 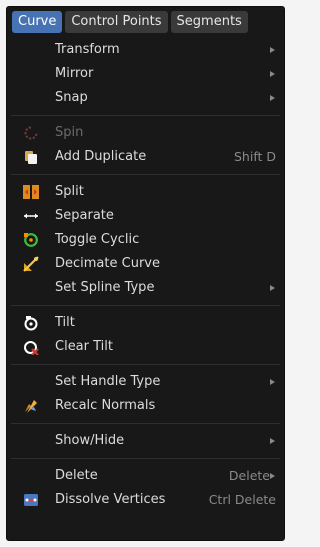 What do you see at coordinates (145, 216) in the screenshot?
I see `menu-item-separate: Separate` at bounding box center [145, 216].